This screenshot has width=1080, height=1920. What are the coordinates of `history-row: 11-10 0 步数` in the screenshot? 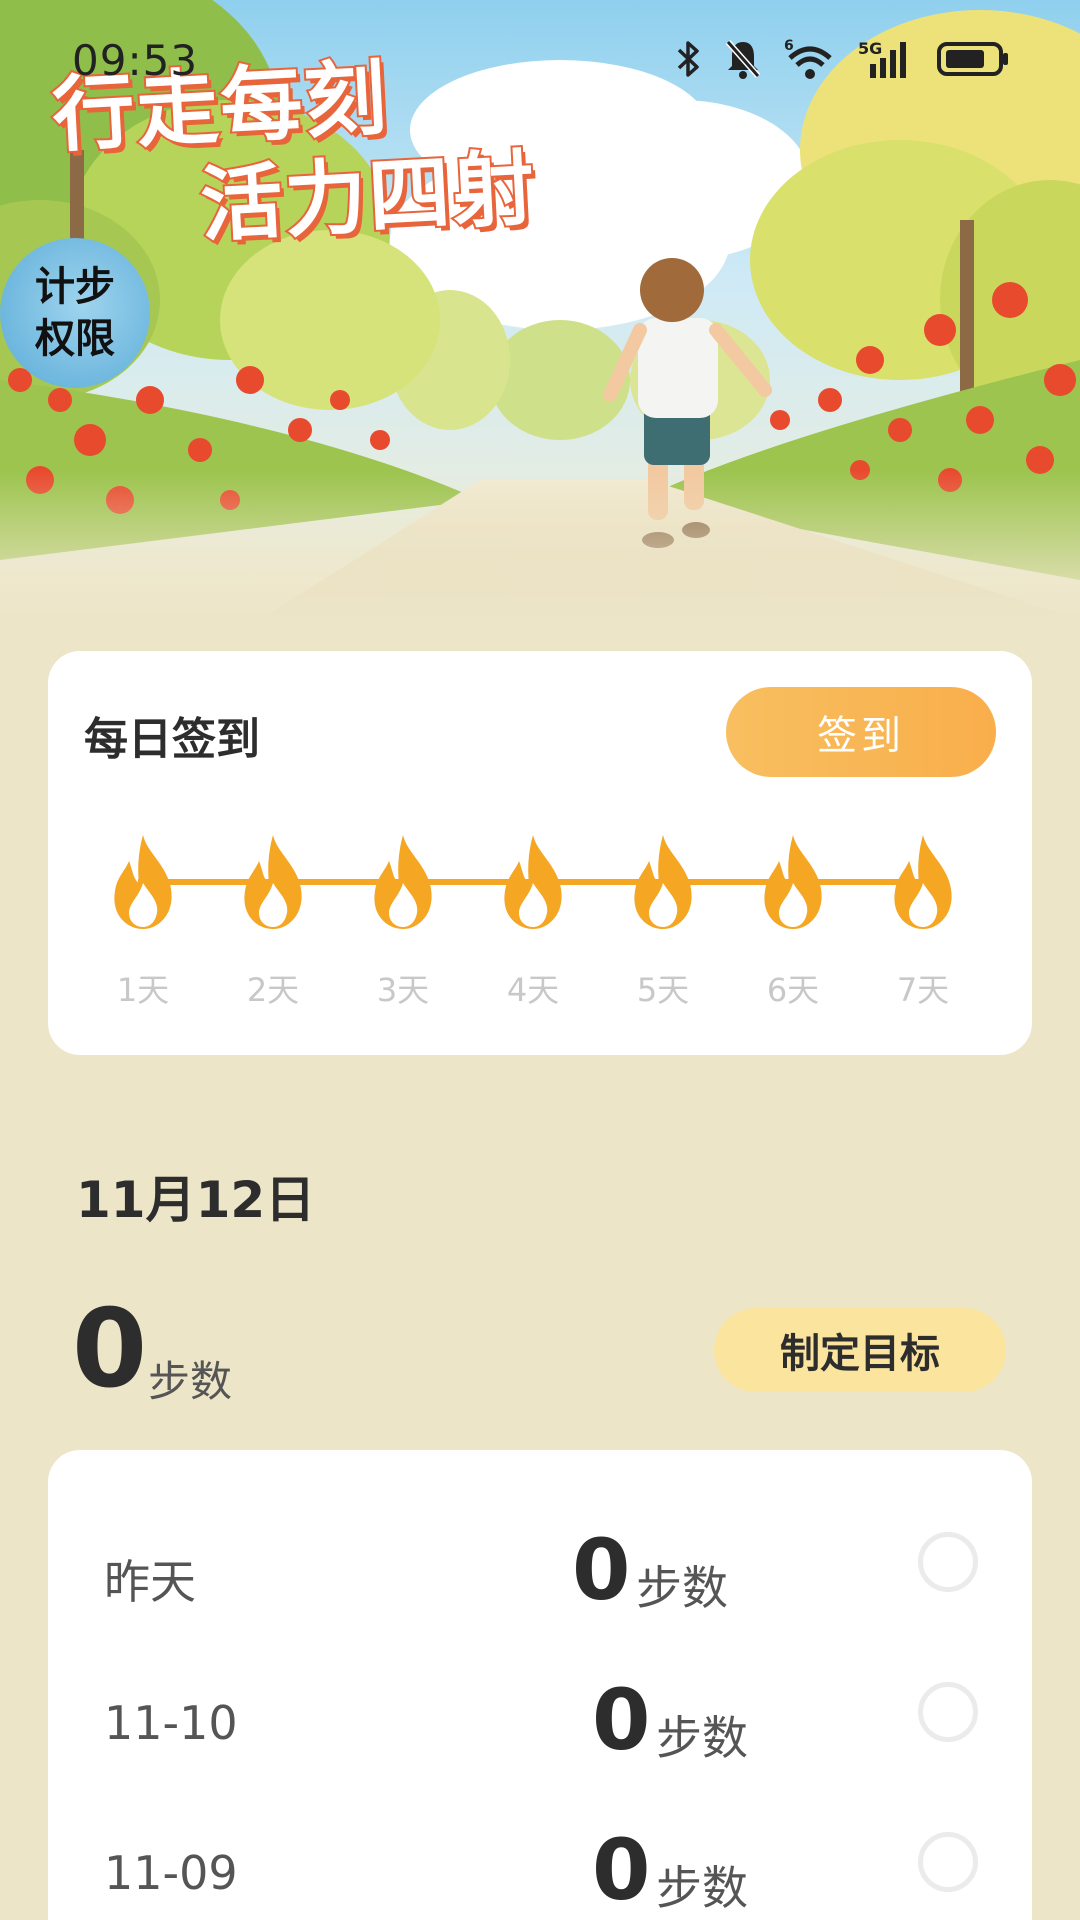 It's located at (540, 1720).